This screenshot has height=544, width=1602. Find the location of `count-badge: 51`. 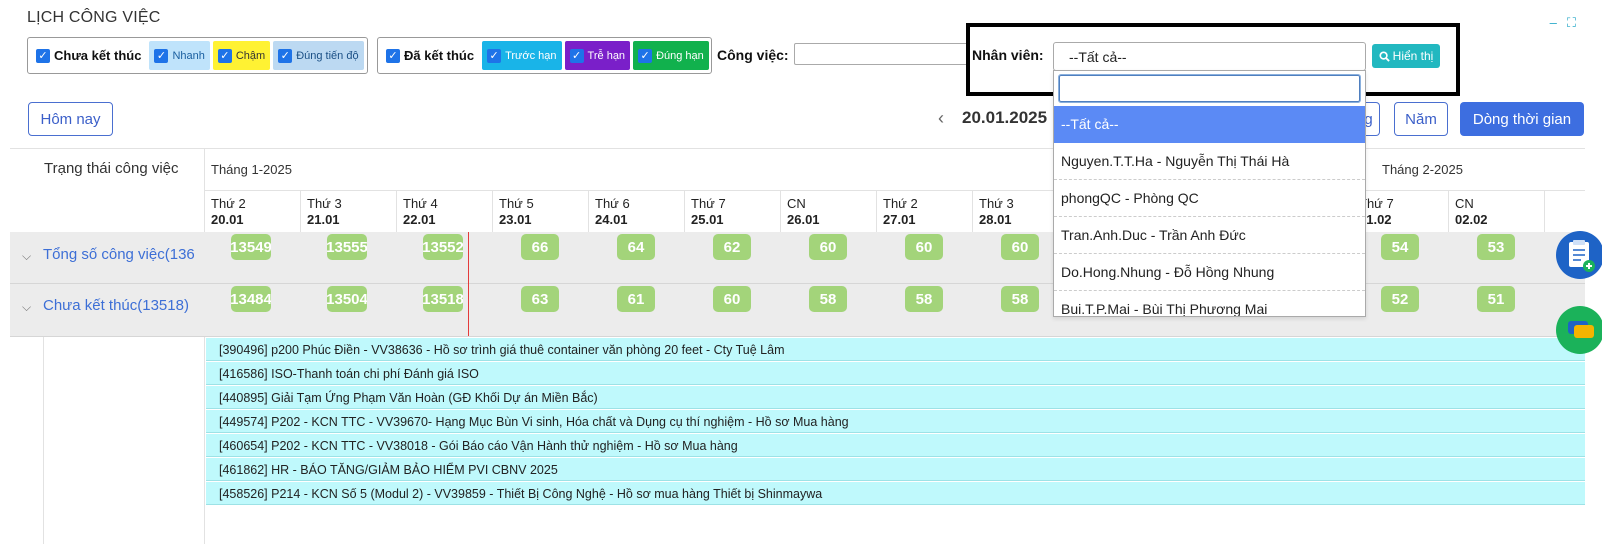

count-badge: 51 is located at coordinates (1496, 299).